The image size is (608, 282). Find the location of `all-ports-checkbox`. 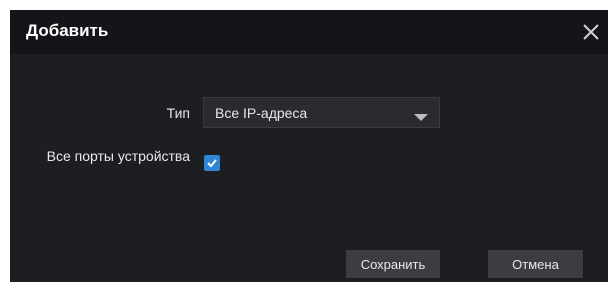

all-ports-checkbox is located at coordinates (212, 163).